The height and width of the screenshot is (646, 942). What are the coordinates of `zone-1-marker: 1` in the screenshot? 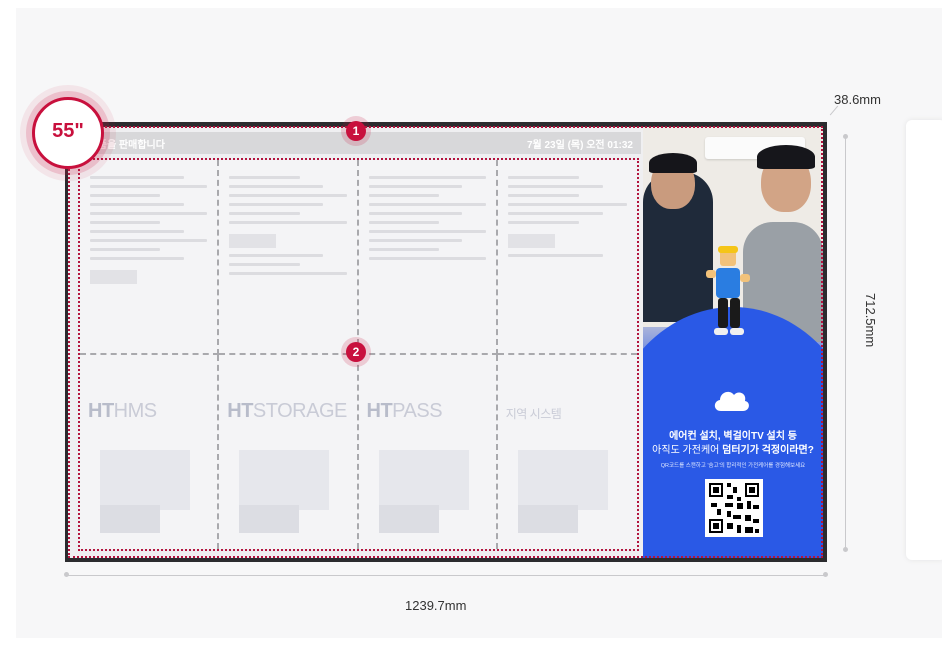 It's located at (356, 131).